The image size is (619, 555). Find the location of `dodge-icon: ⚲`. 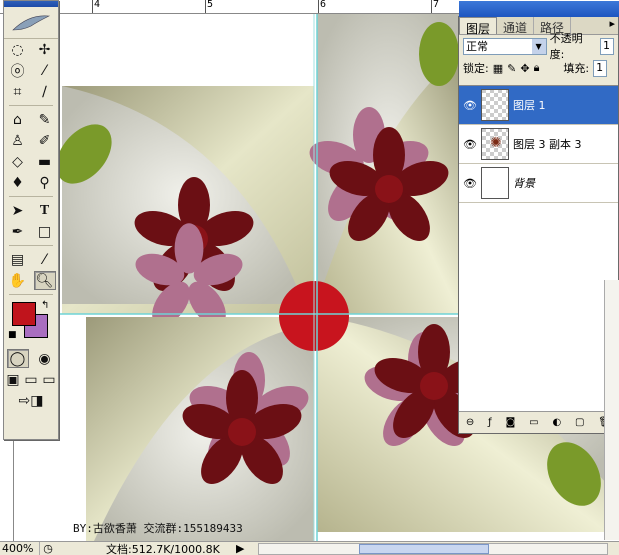

dodge-icon: ⚲ is located at coordinates (45, 182).